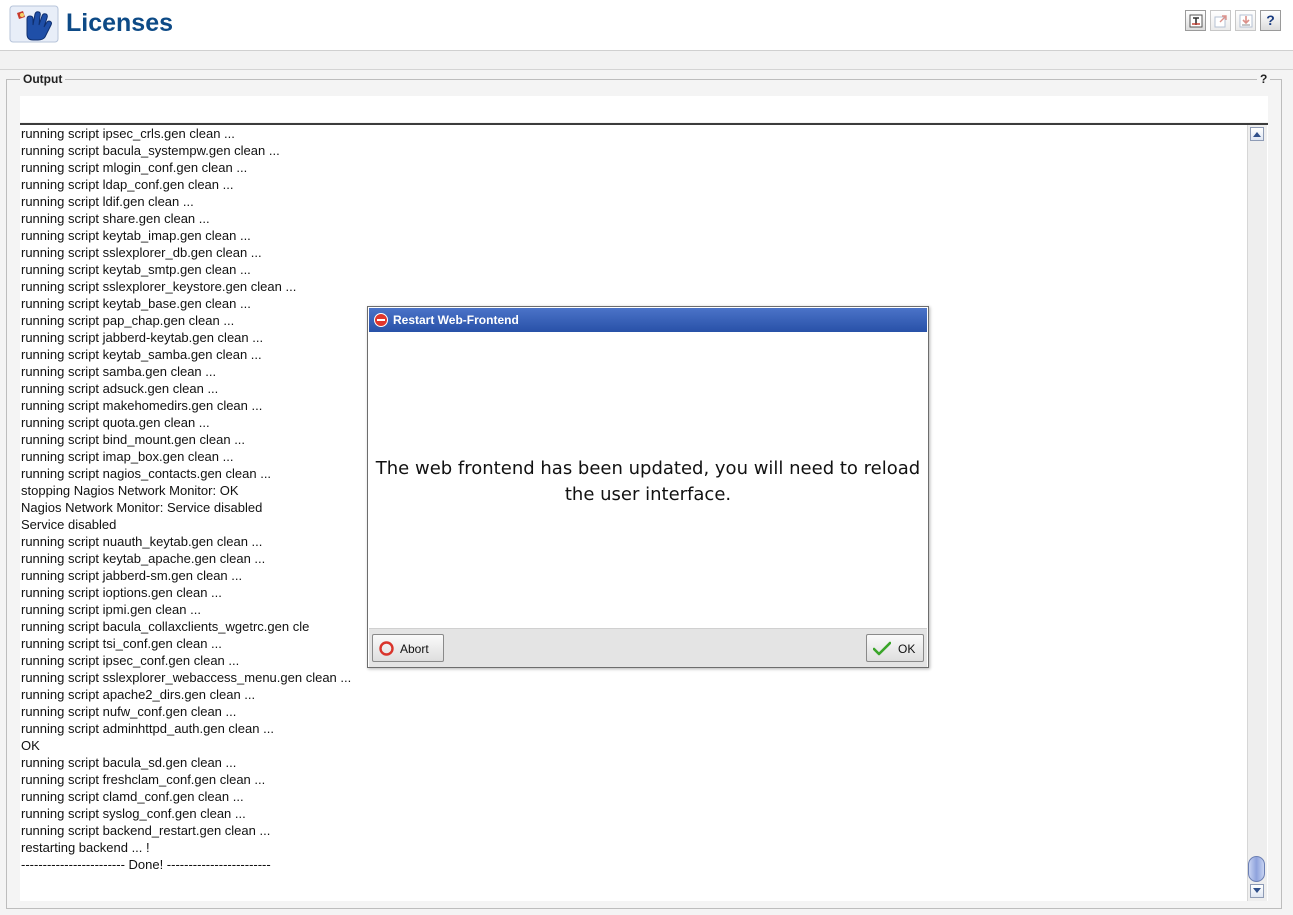  I want to click on arrow-up-icon, so click(1257, 134).